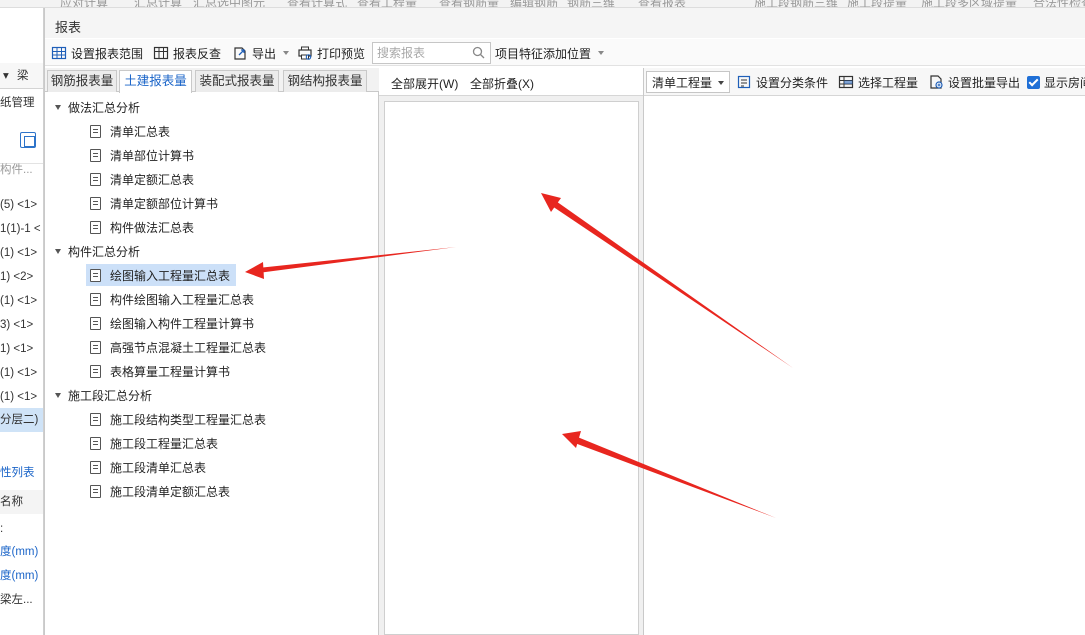  Describe the element at coordinates (229, 4) in the screenshot. I see `bg-menu-item: 汇总选中图元` at that location.